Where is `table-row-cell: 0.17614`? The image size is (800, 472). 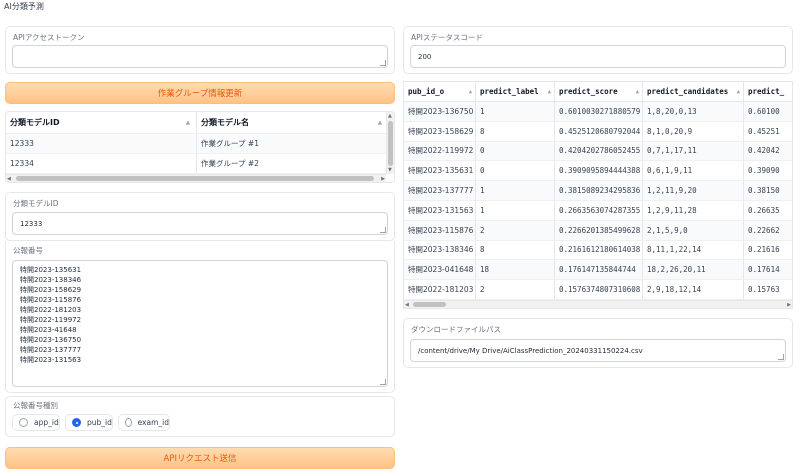 table-row-cell: 0.17614 is located at coordinates (768, 270).